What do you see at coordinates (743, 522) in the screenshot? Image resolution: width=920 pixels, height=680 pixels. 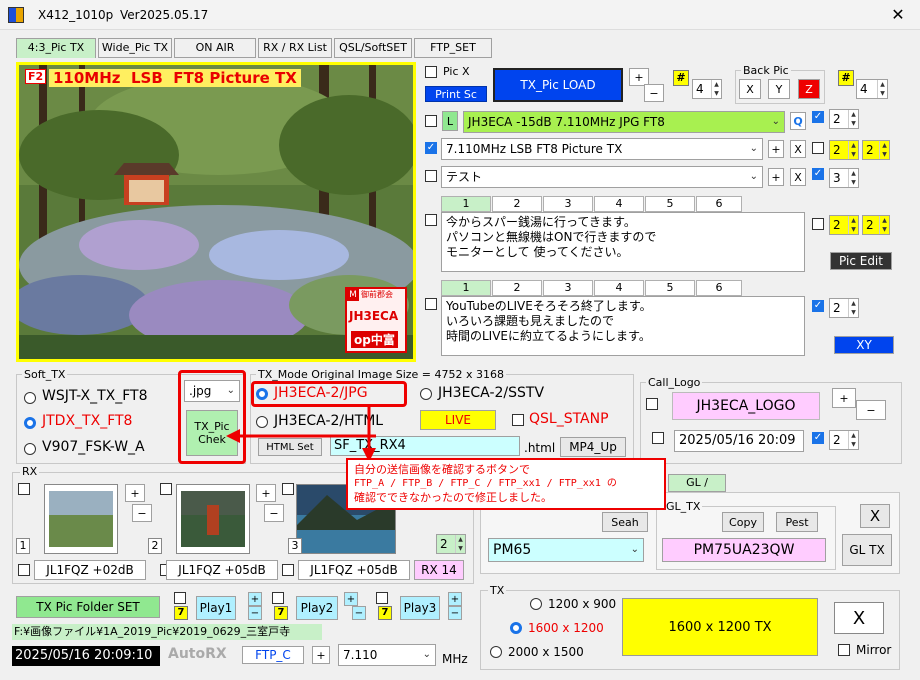 I see `copy-button: Copy` at bounding box center [743, 522].